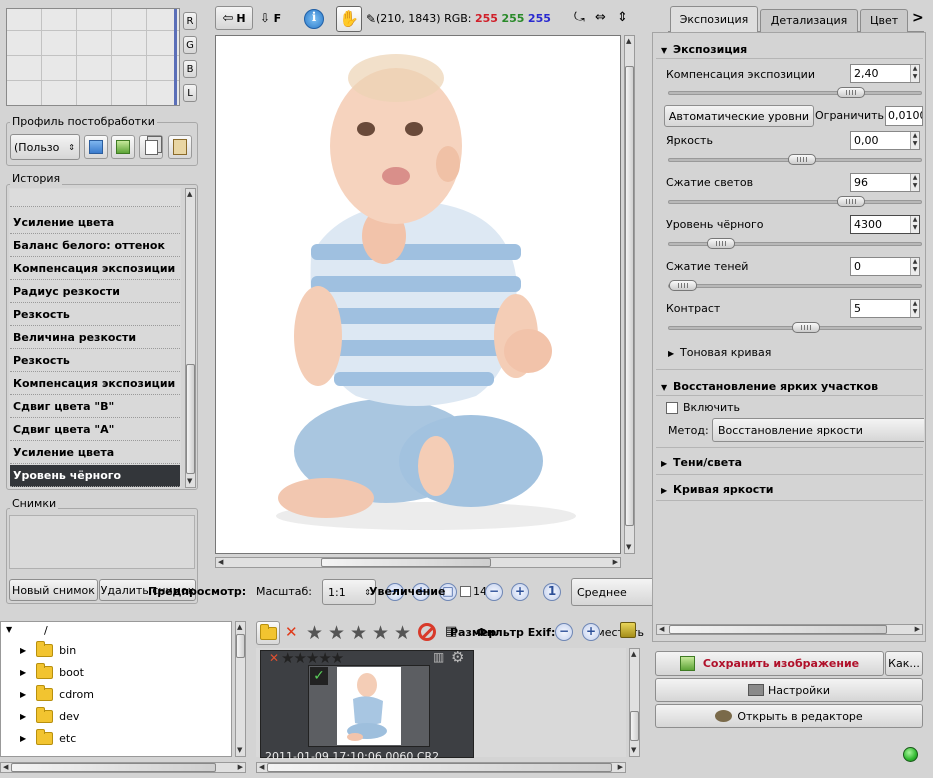 The height and width of the screenshot is (778, 933). What do you see at coordinates (918, 18) in the screenshot?
I see `tabs-next-icon: >` at bounding box center [918, 18].